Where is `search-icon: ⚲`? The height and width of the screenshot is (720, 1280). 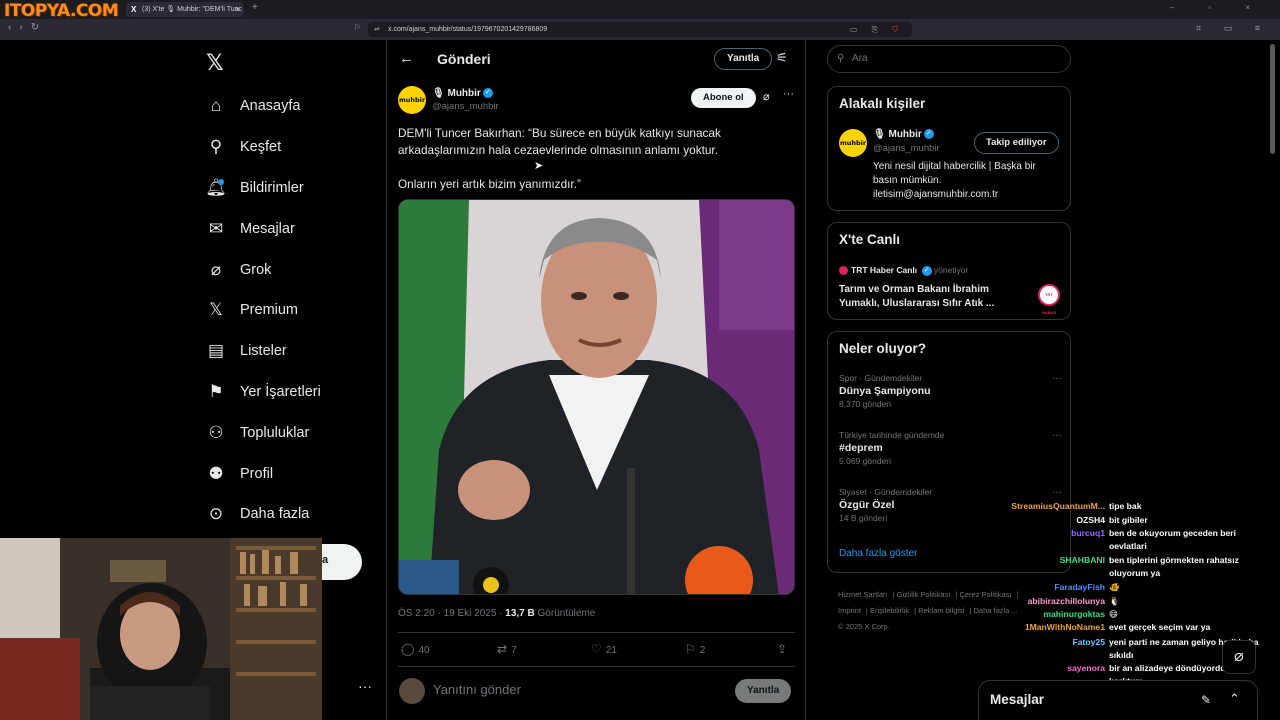
search-icon: ⚲ is located at coordinates (216, 147).